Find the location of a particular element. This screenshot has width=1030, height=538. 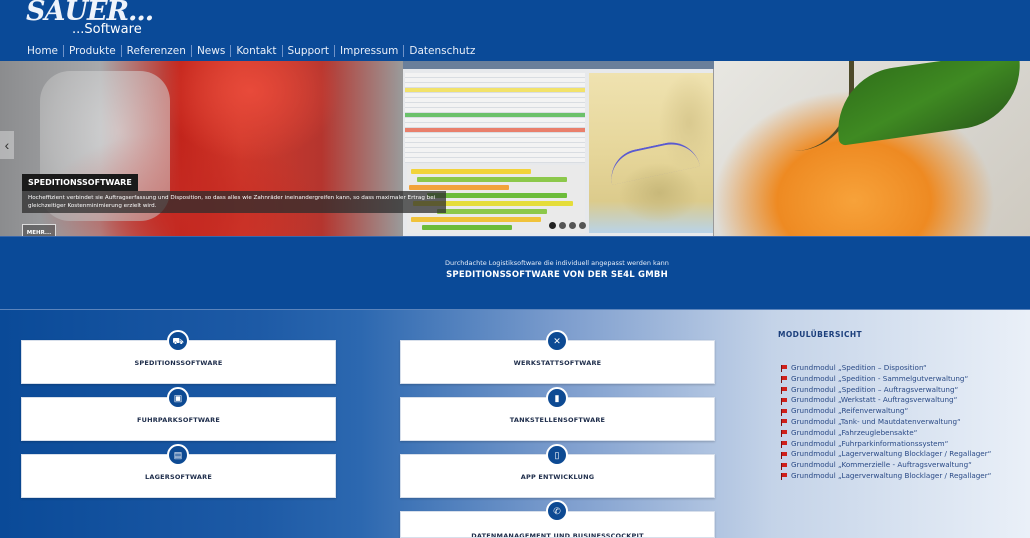

truck-icon: ⛟ is located at coordinates (178, 341).